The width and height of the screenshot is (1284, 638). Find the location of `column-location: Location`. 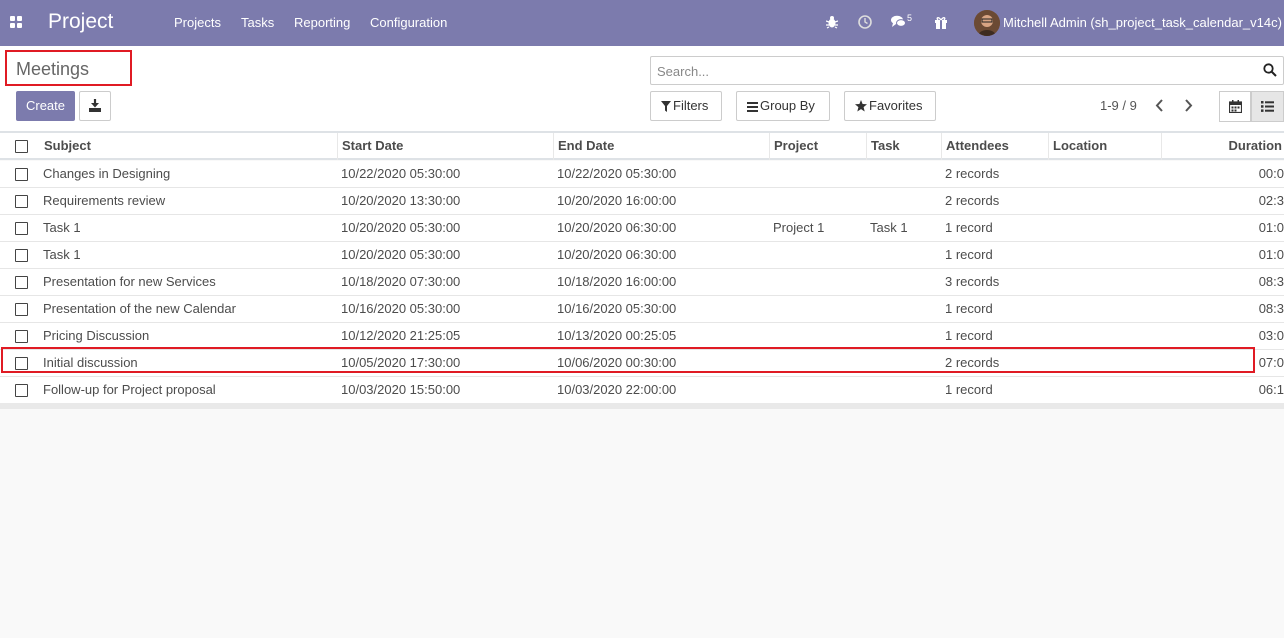

column-location: Location is located at coordinates (1105, 146).